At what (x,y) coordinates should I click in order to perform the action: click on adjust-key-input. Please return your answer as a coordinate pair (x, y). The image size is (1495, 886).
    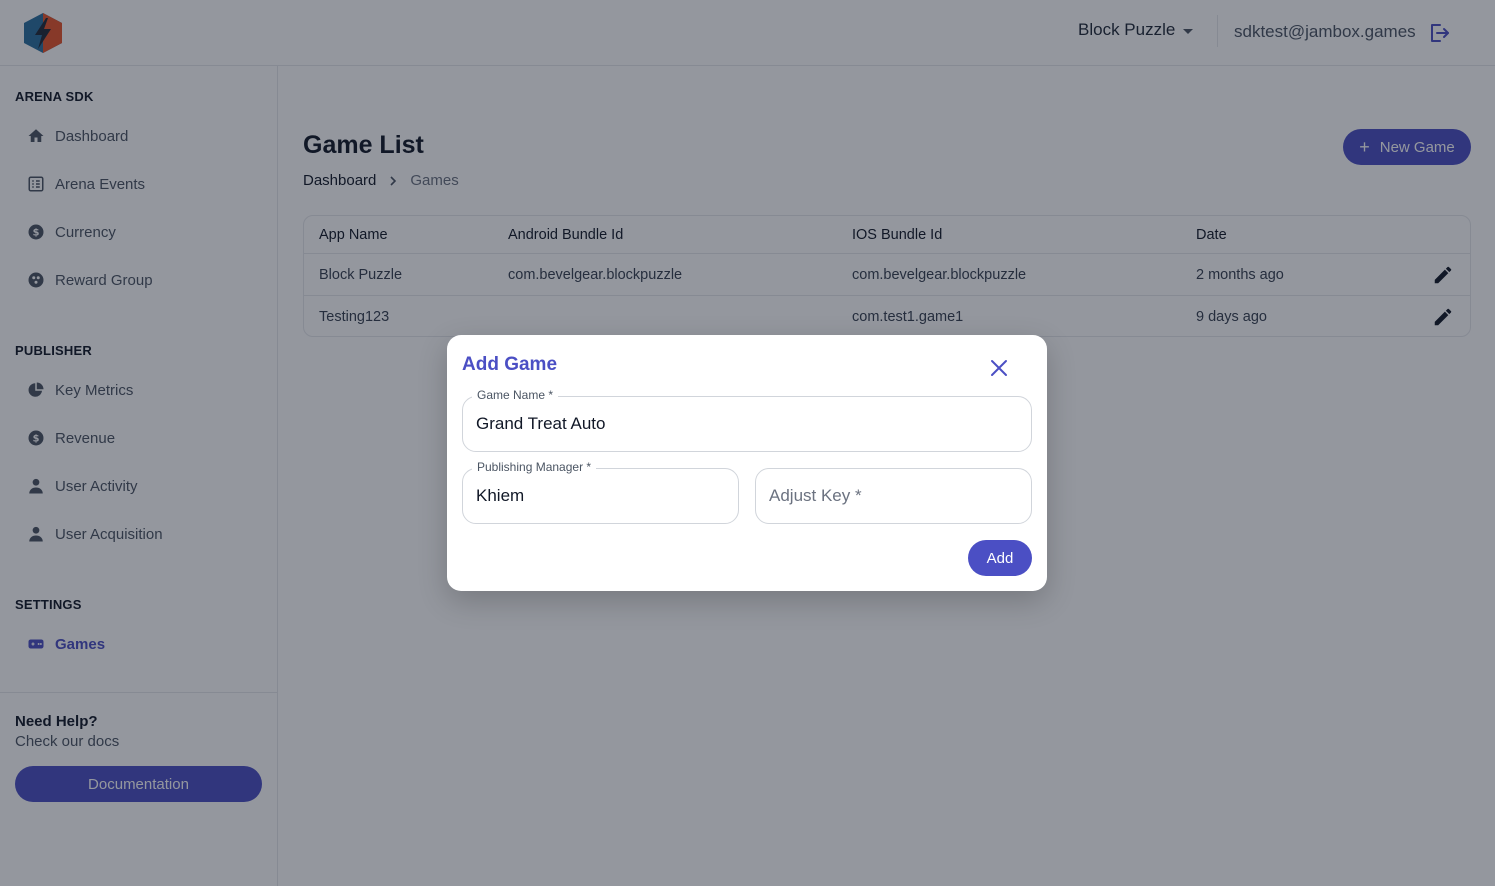
    Looking at the image, I should click on (893, 496).